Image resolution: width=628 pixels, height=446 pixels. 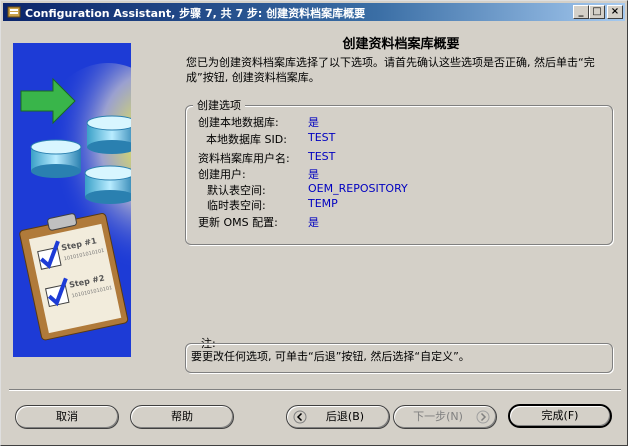 What do you see at coordinates (238, 222) in the screenshot?
I see `option-label-update-oms: 更新 OMS 配置:` at bounding box center [238, 222].